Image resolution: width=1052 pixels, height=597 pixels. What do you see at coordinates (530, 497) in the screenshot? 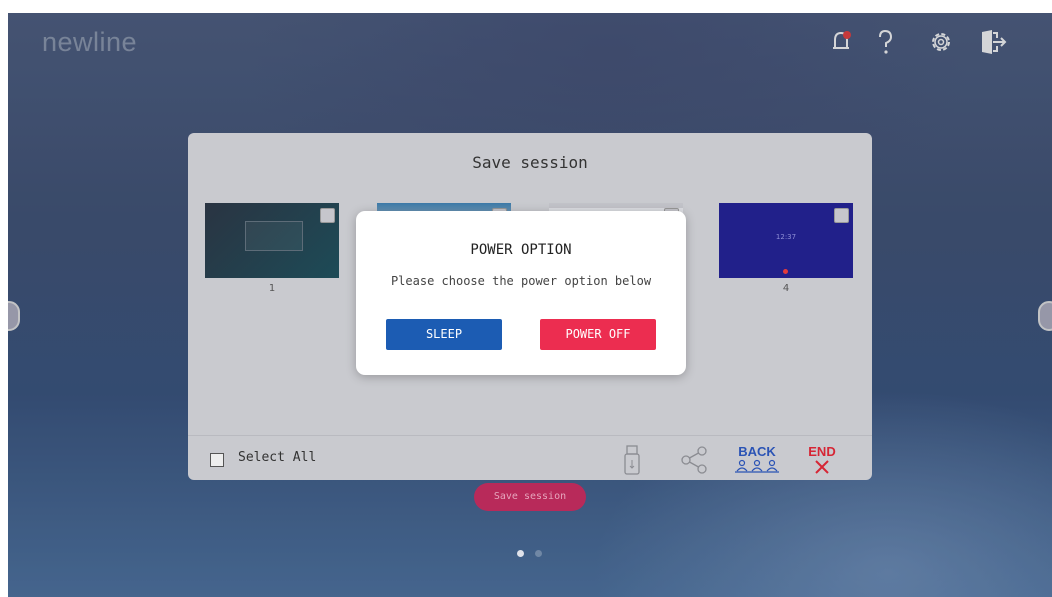
I see `save-session-button: Save session` at bounding box center [530, 497].